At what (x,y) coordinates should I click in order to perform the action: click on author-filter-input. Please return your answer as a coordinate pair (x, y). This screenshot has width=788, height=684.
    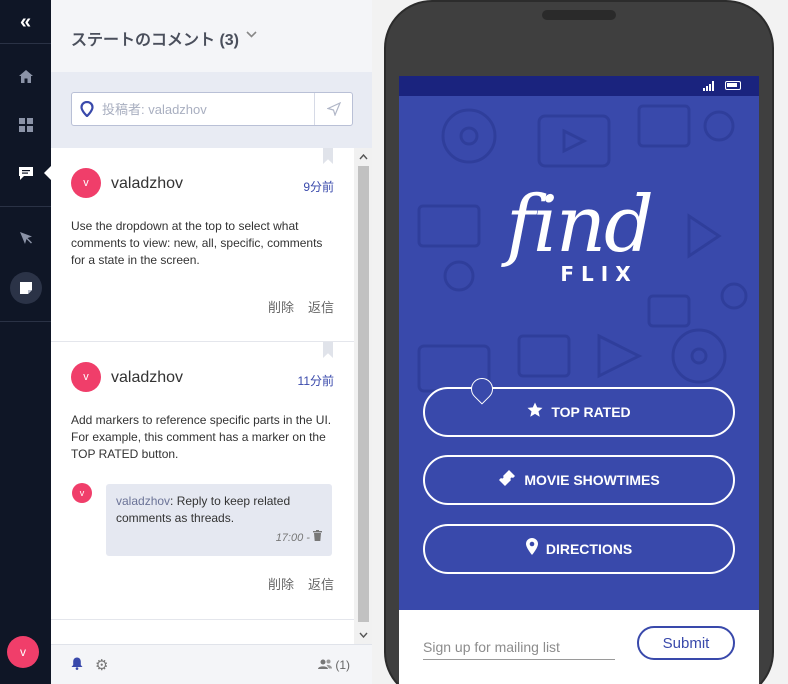
    Looking at the image, I should click on (207, 109).